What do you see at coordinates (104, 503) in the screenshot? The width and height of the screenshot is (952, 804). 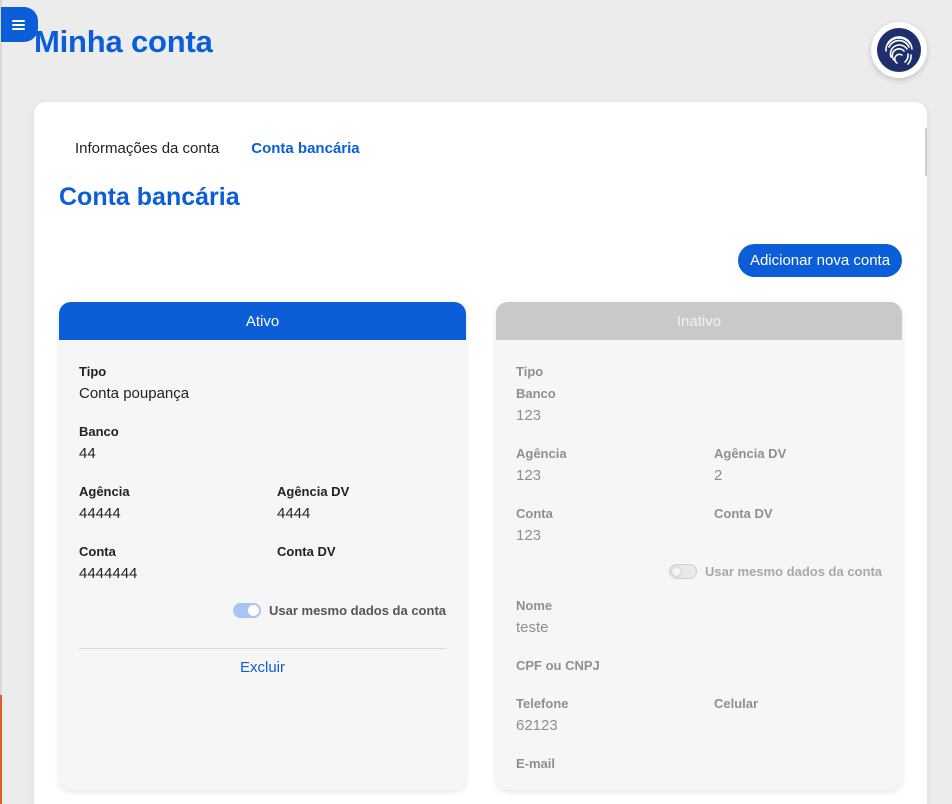 I see `agencia-field: Agência 44444` at bounding box center [104, 503].